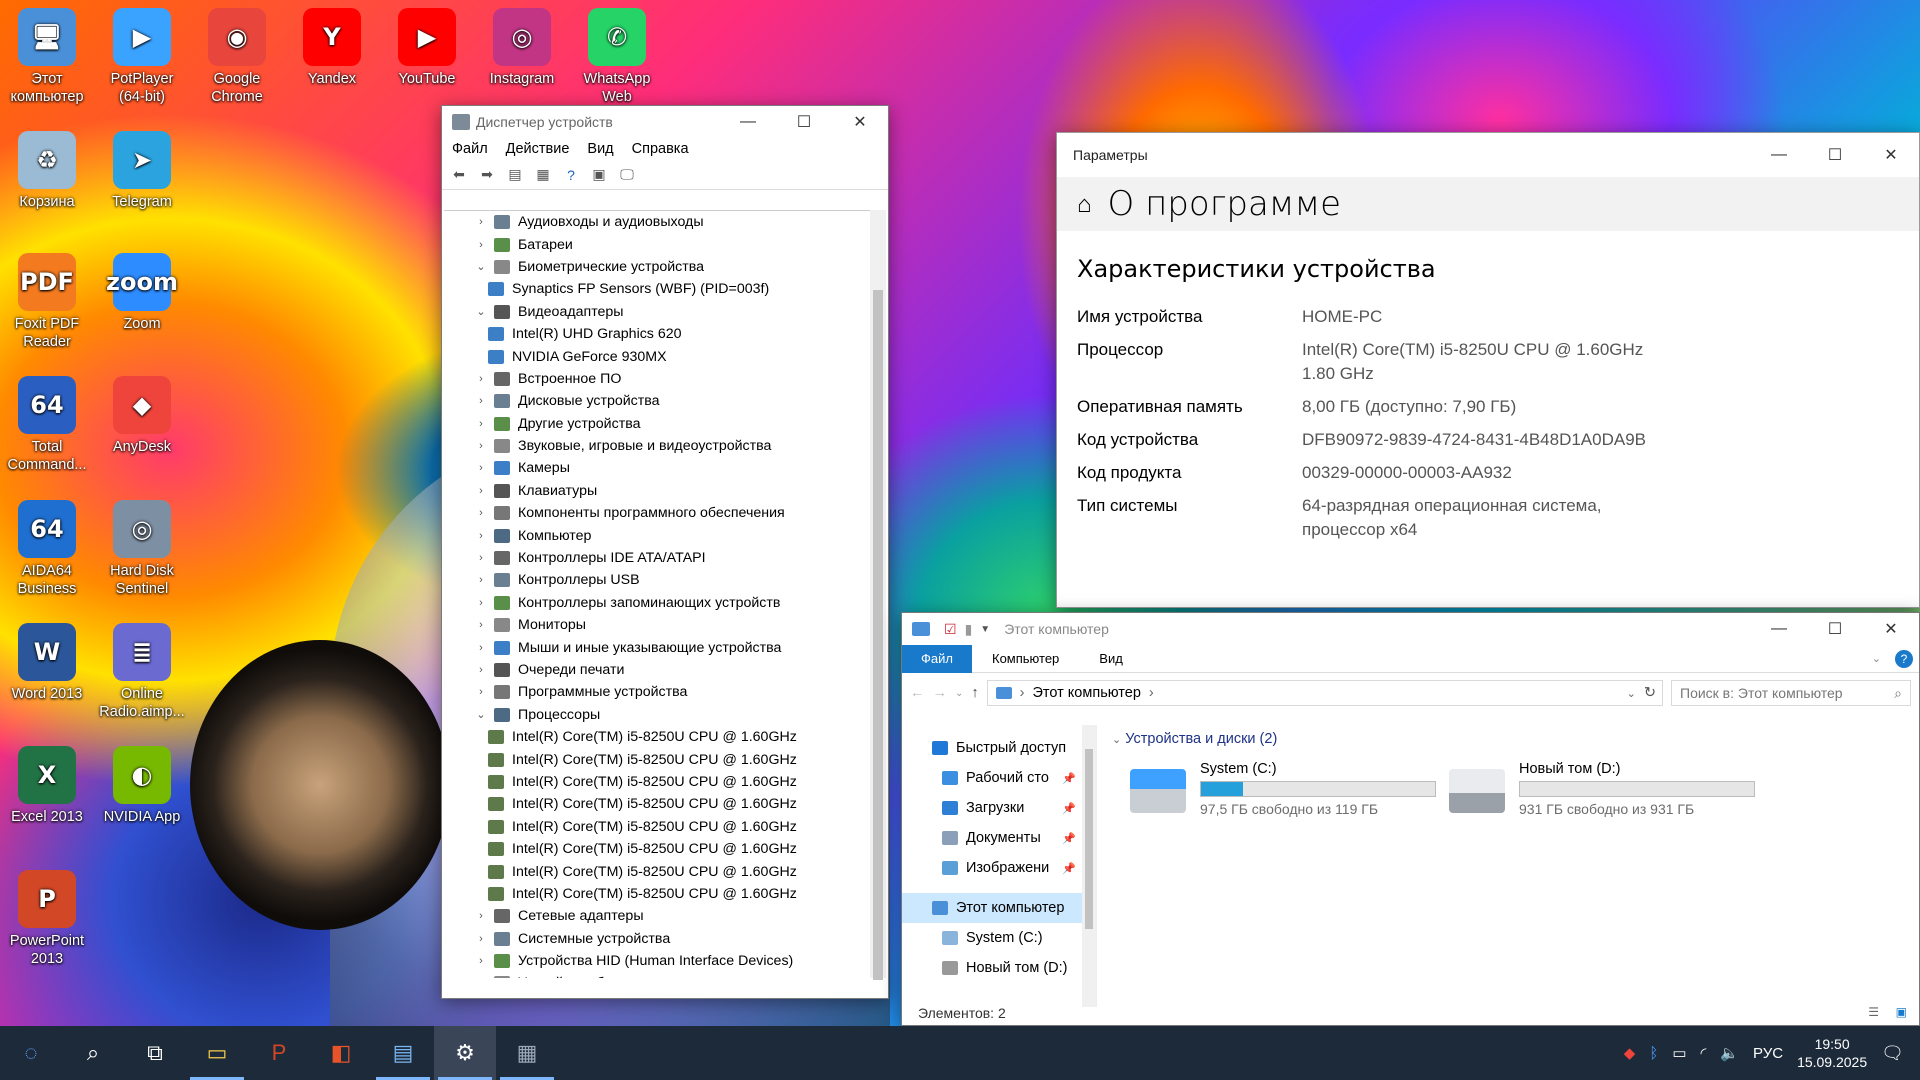 Image resolution: width=1920 pixels, height=1080 pixels. Describe the element at coordinates (599, 175) in the screenshot. I see `view-icon: ▣` at that location.